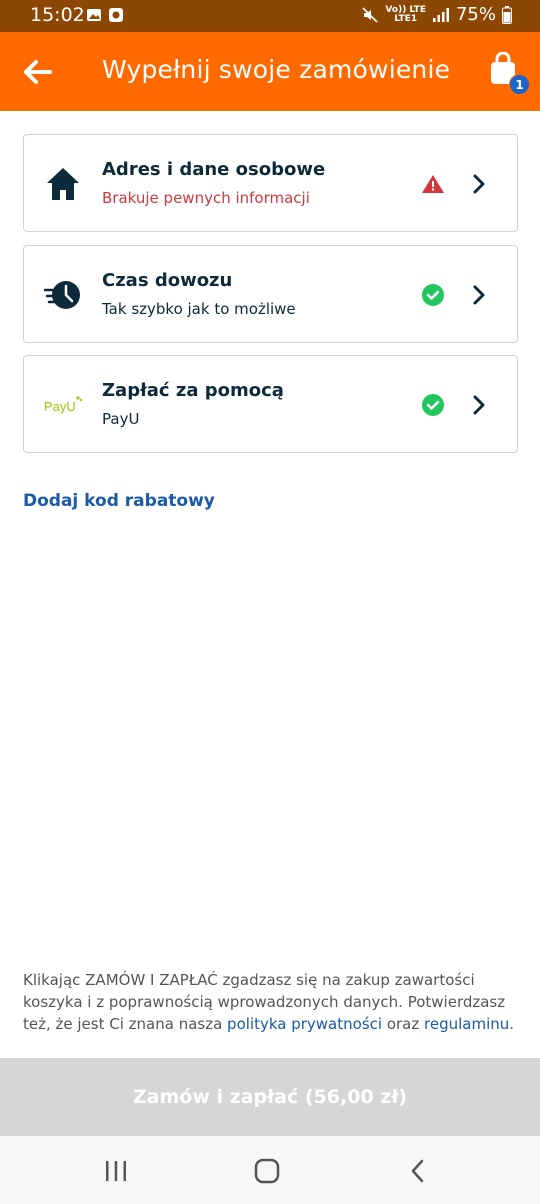 This screenshot has width=540, height=1204. I want to click on mute-icon, so click(370, 14).